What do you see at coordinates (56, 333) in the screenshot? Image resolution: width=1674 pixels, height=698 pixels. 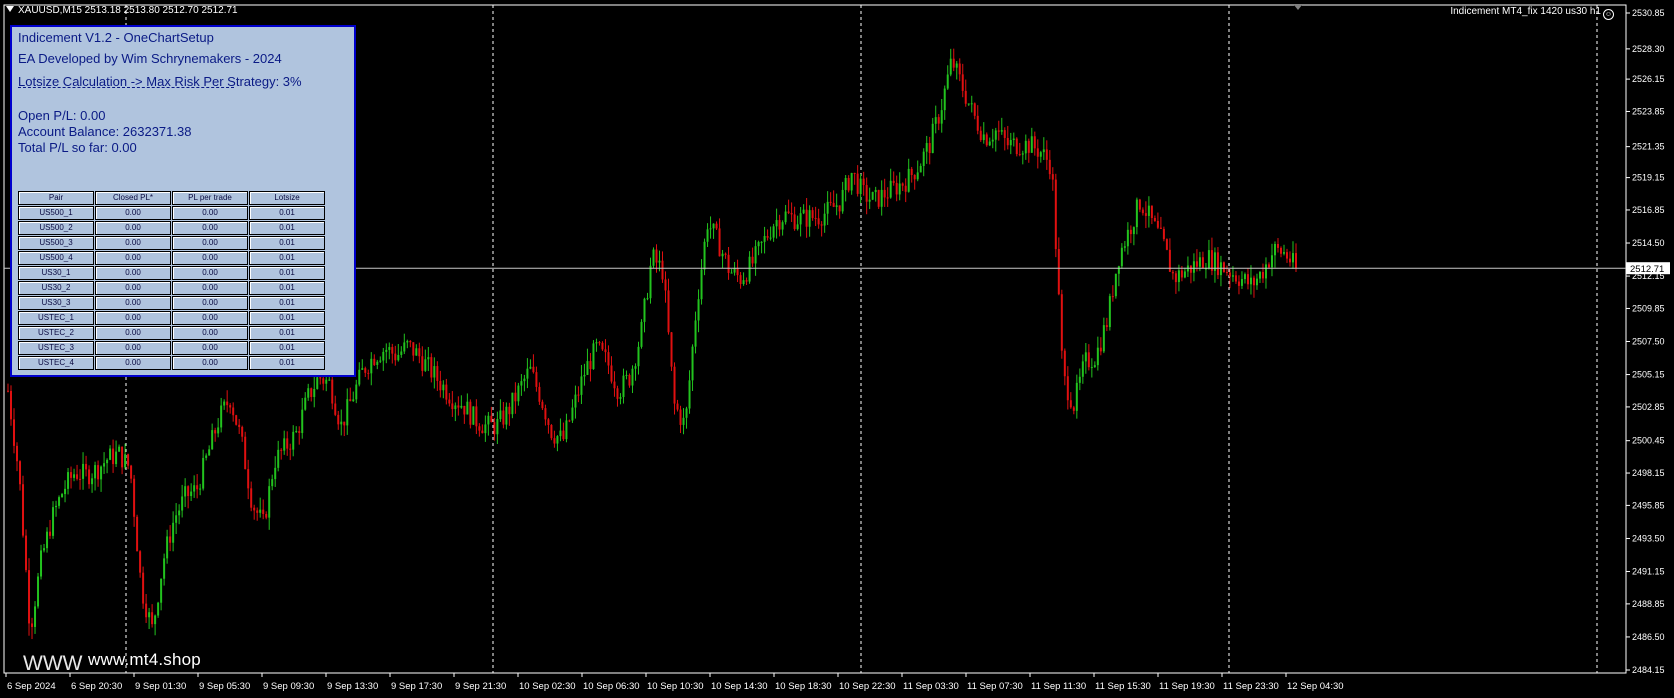 I see `table-cell: USTEC_2` at bounding box center [56, 333].